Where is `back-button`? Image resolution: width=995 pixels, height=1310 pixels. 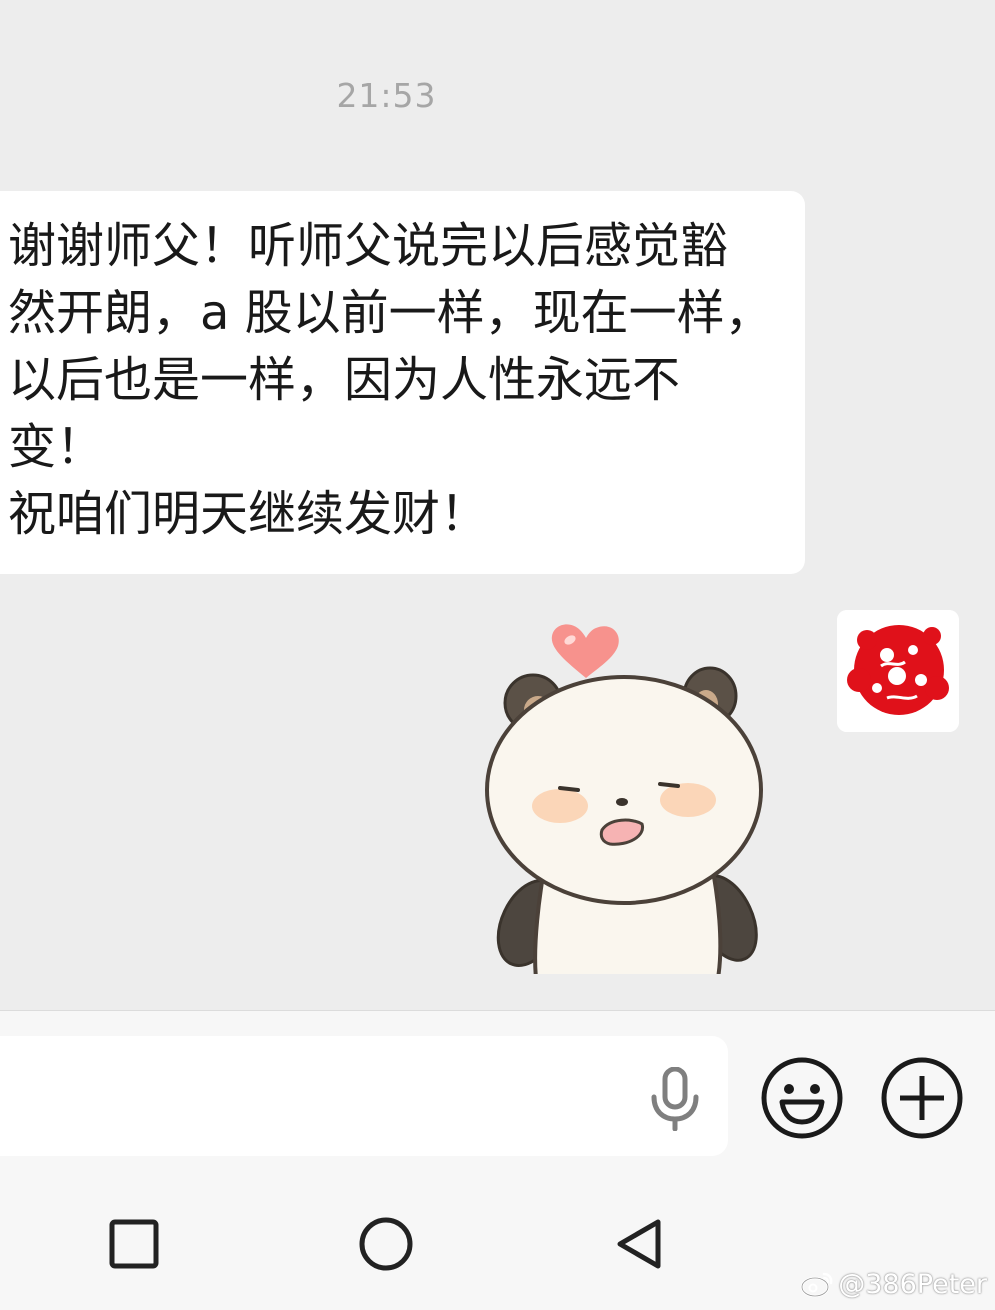
back-button is located at coordinates (640, 1244).